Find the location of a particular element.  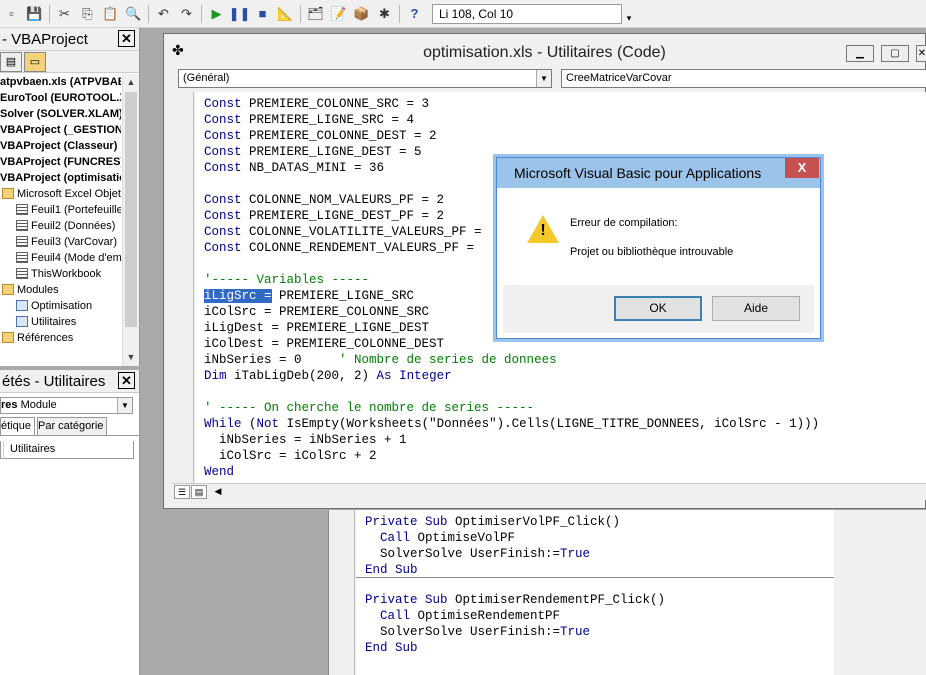

toolbar-separator is located at coordinates (201, 13).